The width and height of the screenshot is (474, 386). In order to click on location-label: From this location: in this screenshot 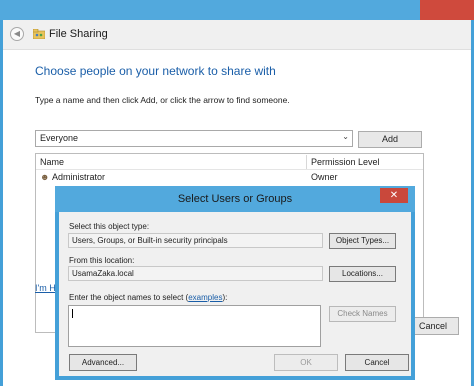, I will do `click(102, 260)`.